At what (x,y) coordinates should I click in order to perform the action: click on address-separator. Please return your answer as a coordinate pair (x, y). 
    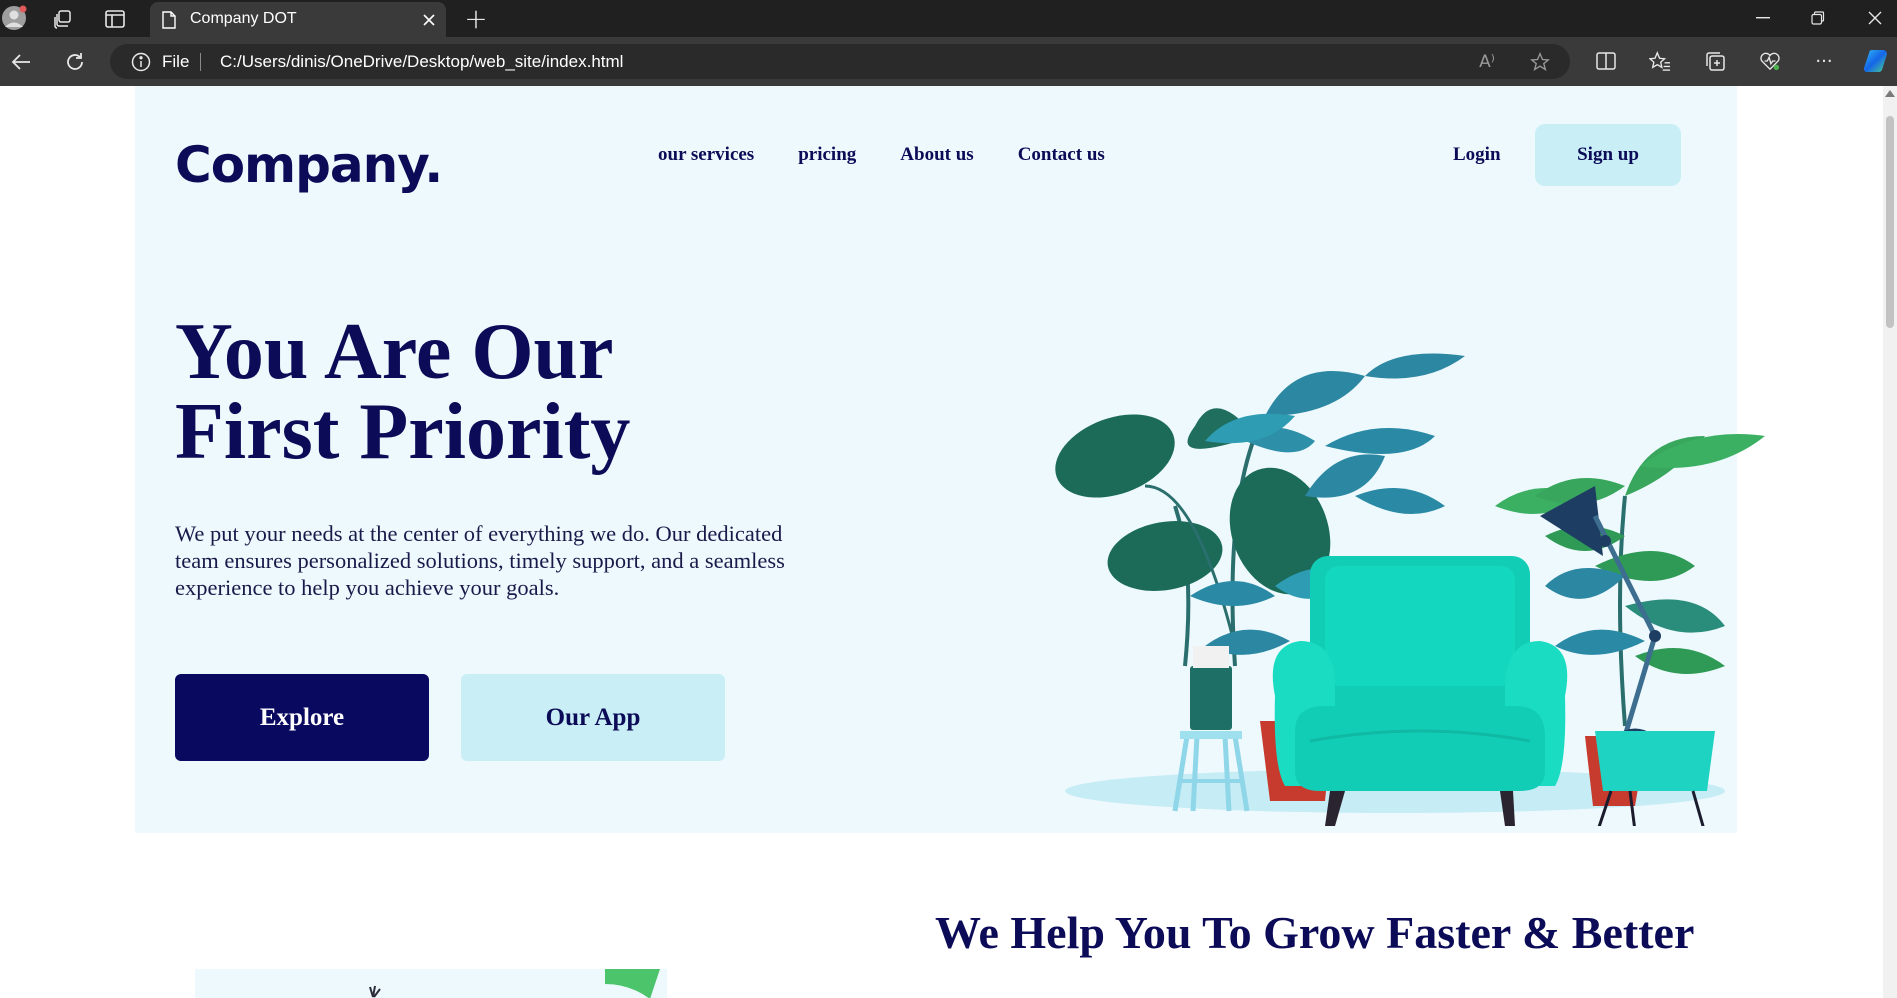
    Looking at the image, I should click on (200, 62).